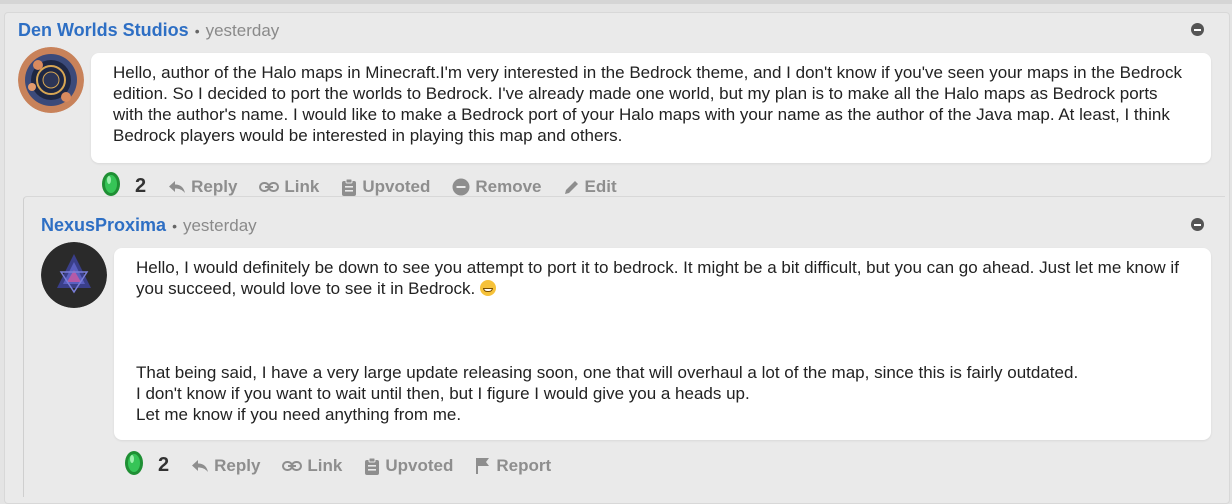 This screenshot has height=504, width=1232. Describe the element at coordinates (103, 225) in the screenshot. I see `author-link: NexusProxima` at that location.